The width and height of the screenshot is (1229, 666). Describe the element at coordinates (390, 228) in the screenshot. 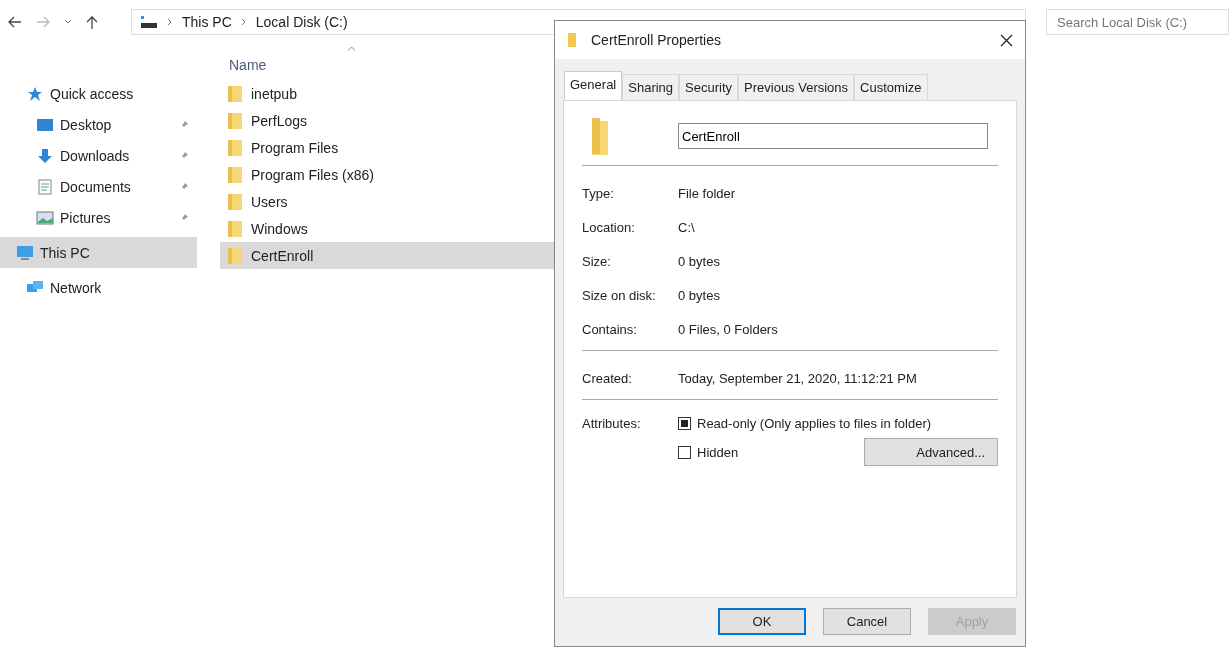

I see `file-row: Windows` at that location.